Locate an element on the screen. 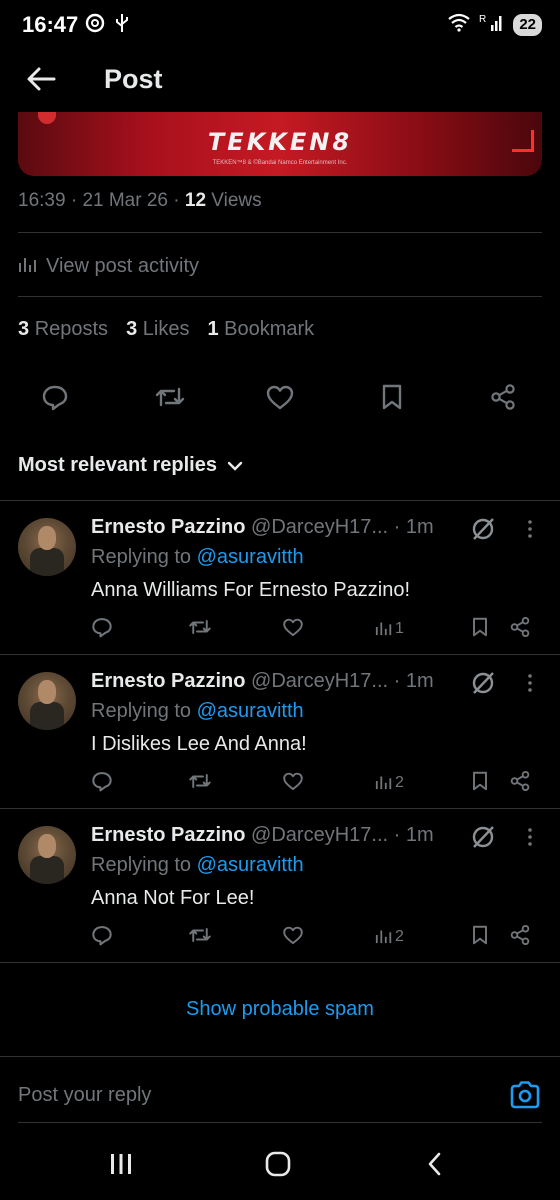 This screenshot has width=560, height=1200. reply-composer: Post your reply is located at coordinates (280, 1091).